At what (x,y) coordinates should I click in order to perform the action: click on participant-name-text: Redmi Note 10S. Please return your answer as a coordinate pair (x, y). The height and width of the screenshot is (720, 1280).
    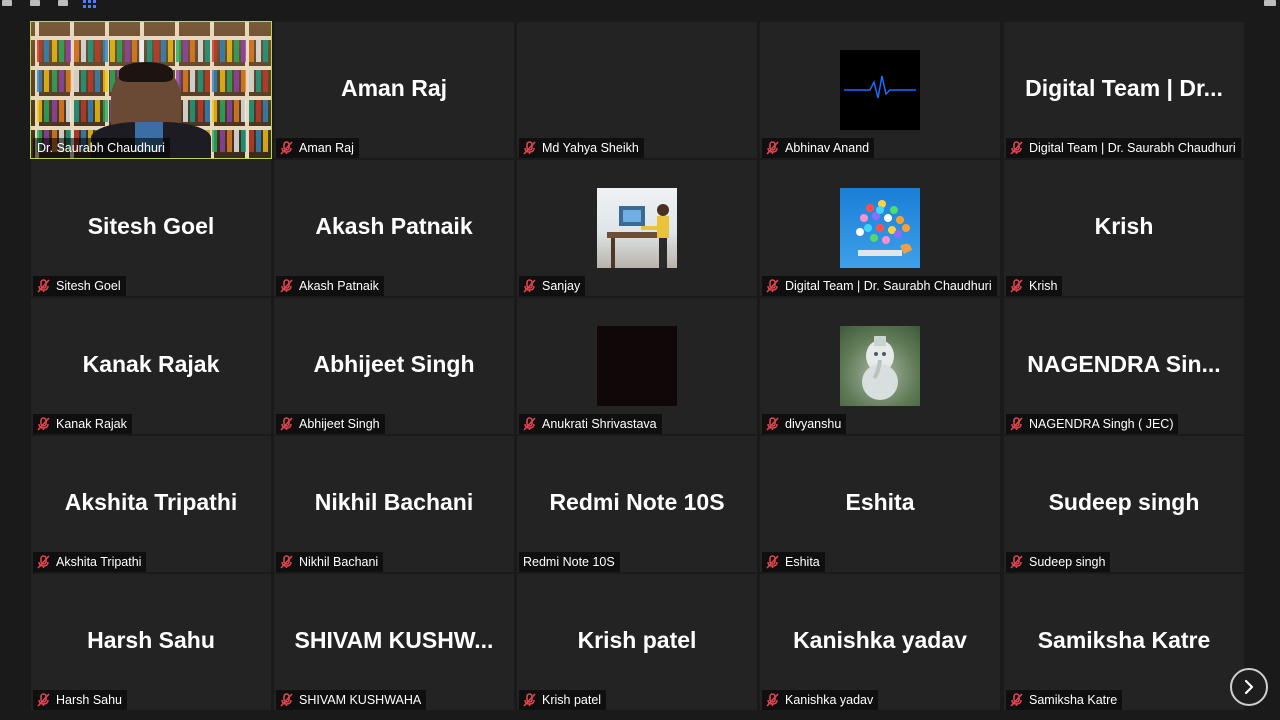
    Looking at the image, I should click on (569, 562).